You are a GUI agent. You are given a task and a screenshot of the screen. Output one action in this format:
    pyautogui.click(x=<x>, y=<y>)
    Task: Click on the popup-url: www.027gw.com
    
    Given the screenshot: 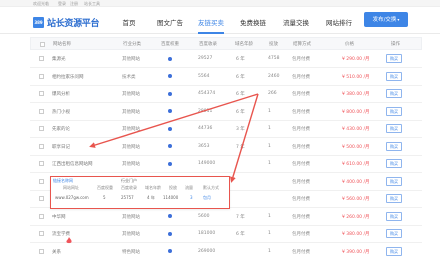 What is the action you would take?
    pyautogui.click(x=72, y=197)
    